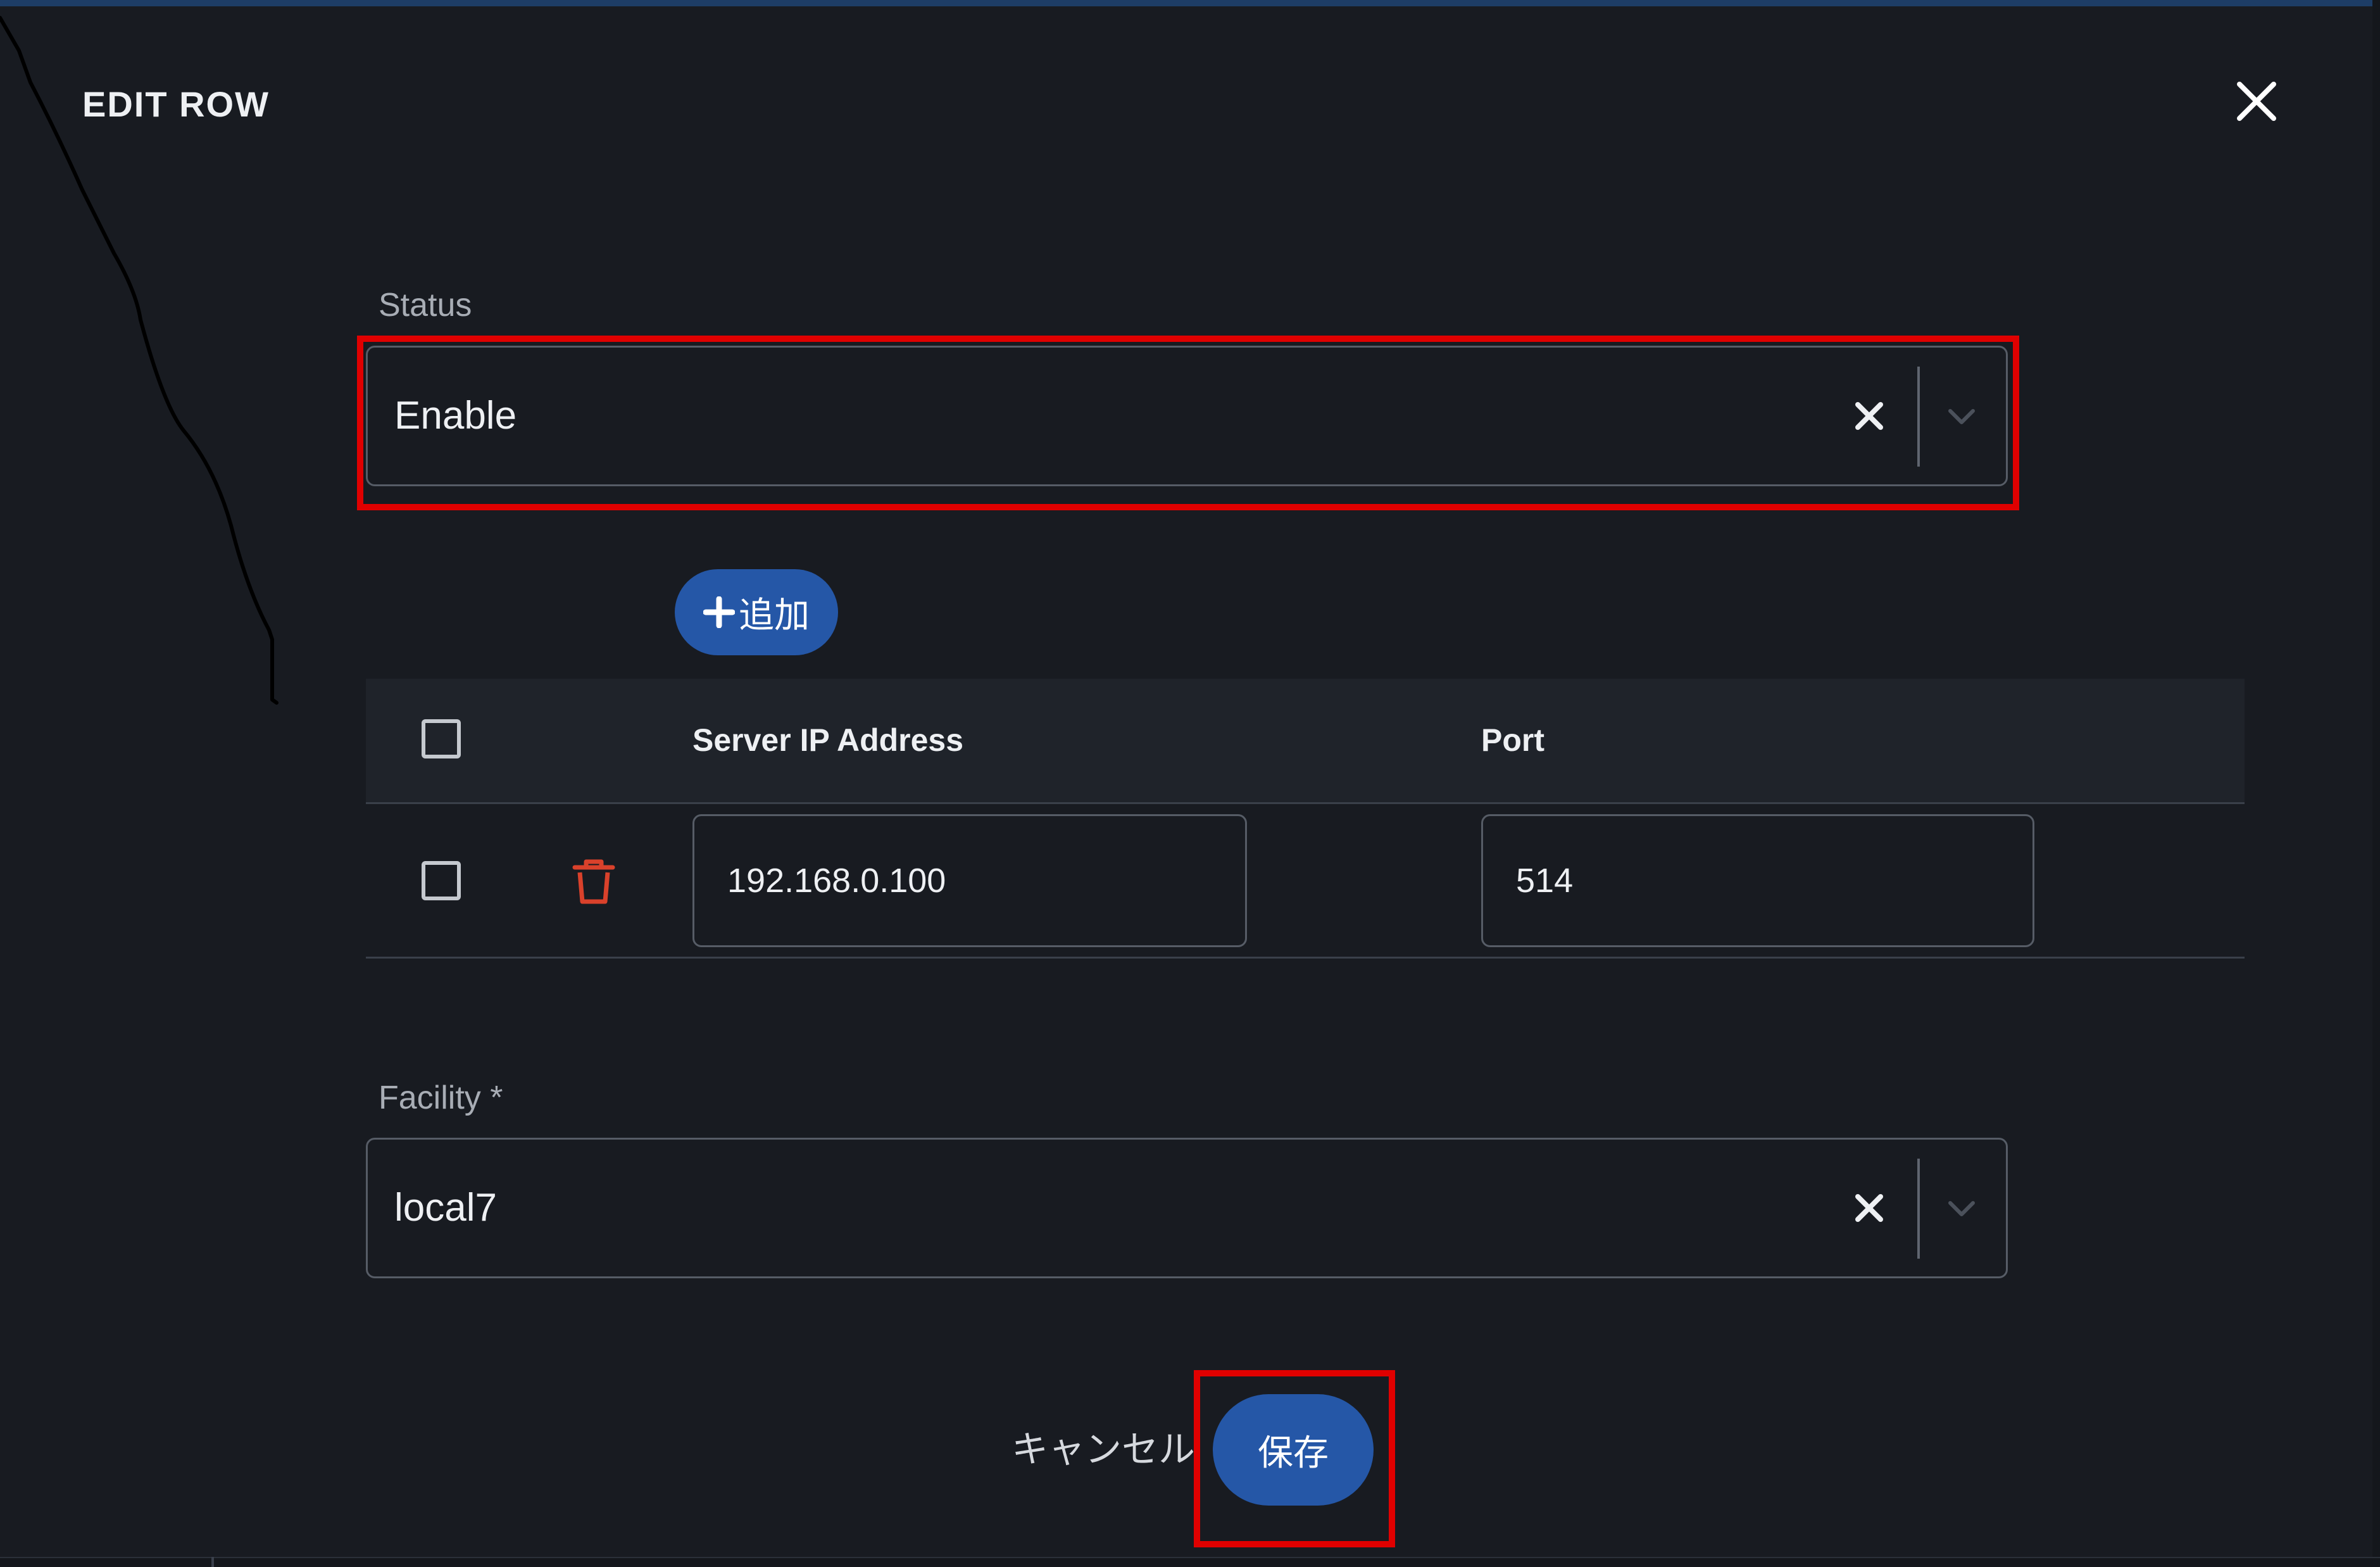 This screenshot has height=1567, width=2380. Describe the element at coordinates (2376, 783) in the screenshot. I see `right-edge` at that location.